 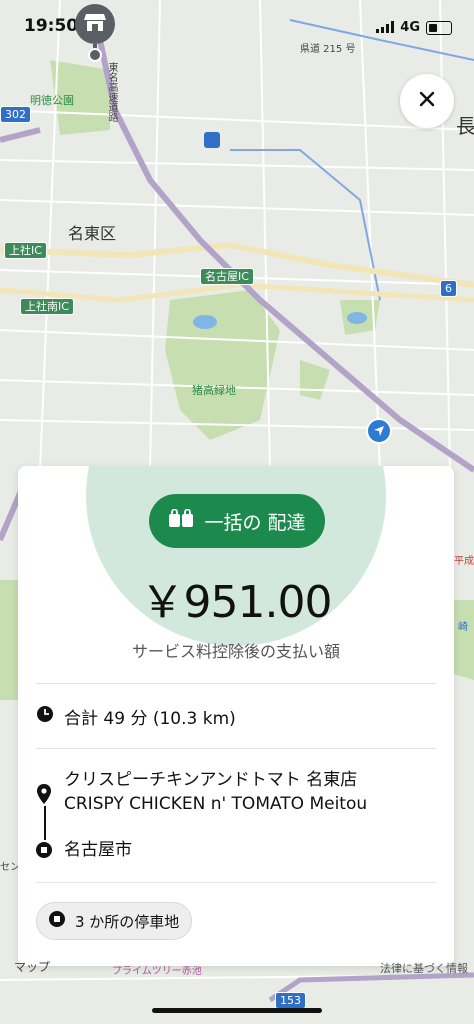 What do you see at coordinates (328, 49) in the screenshot?
I see `road-label-prefectural: 県道 215 号` at bounding box center [328, 49].